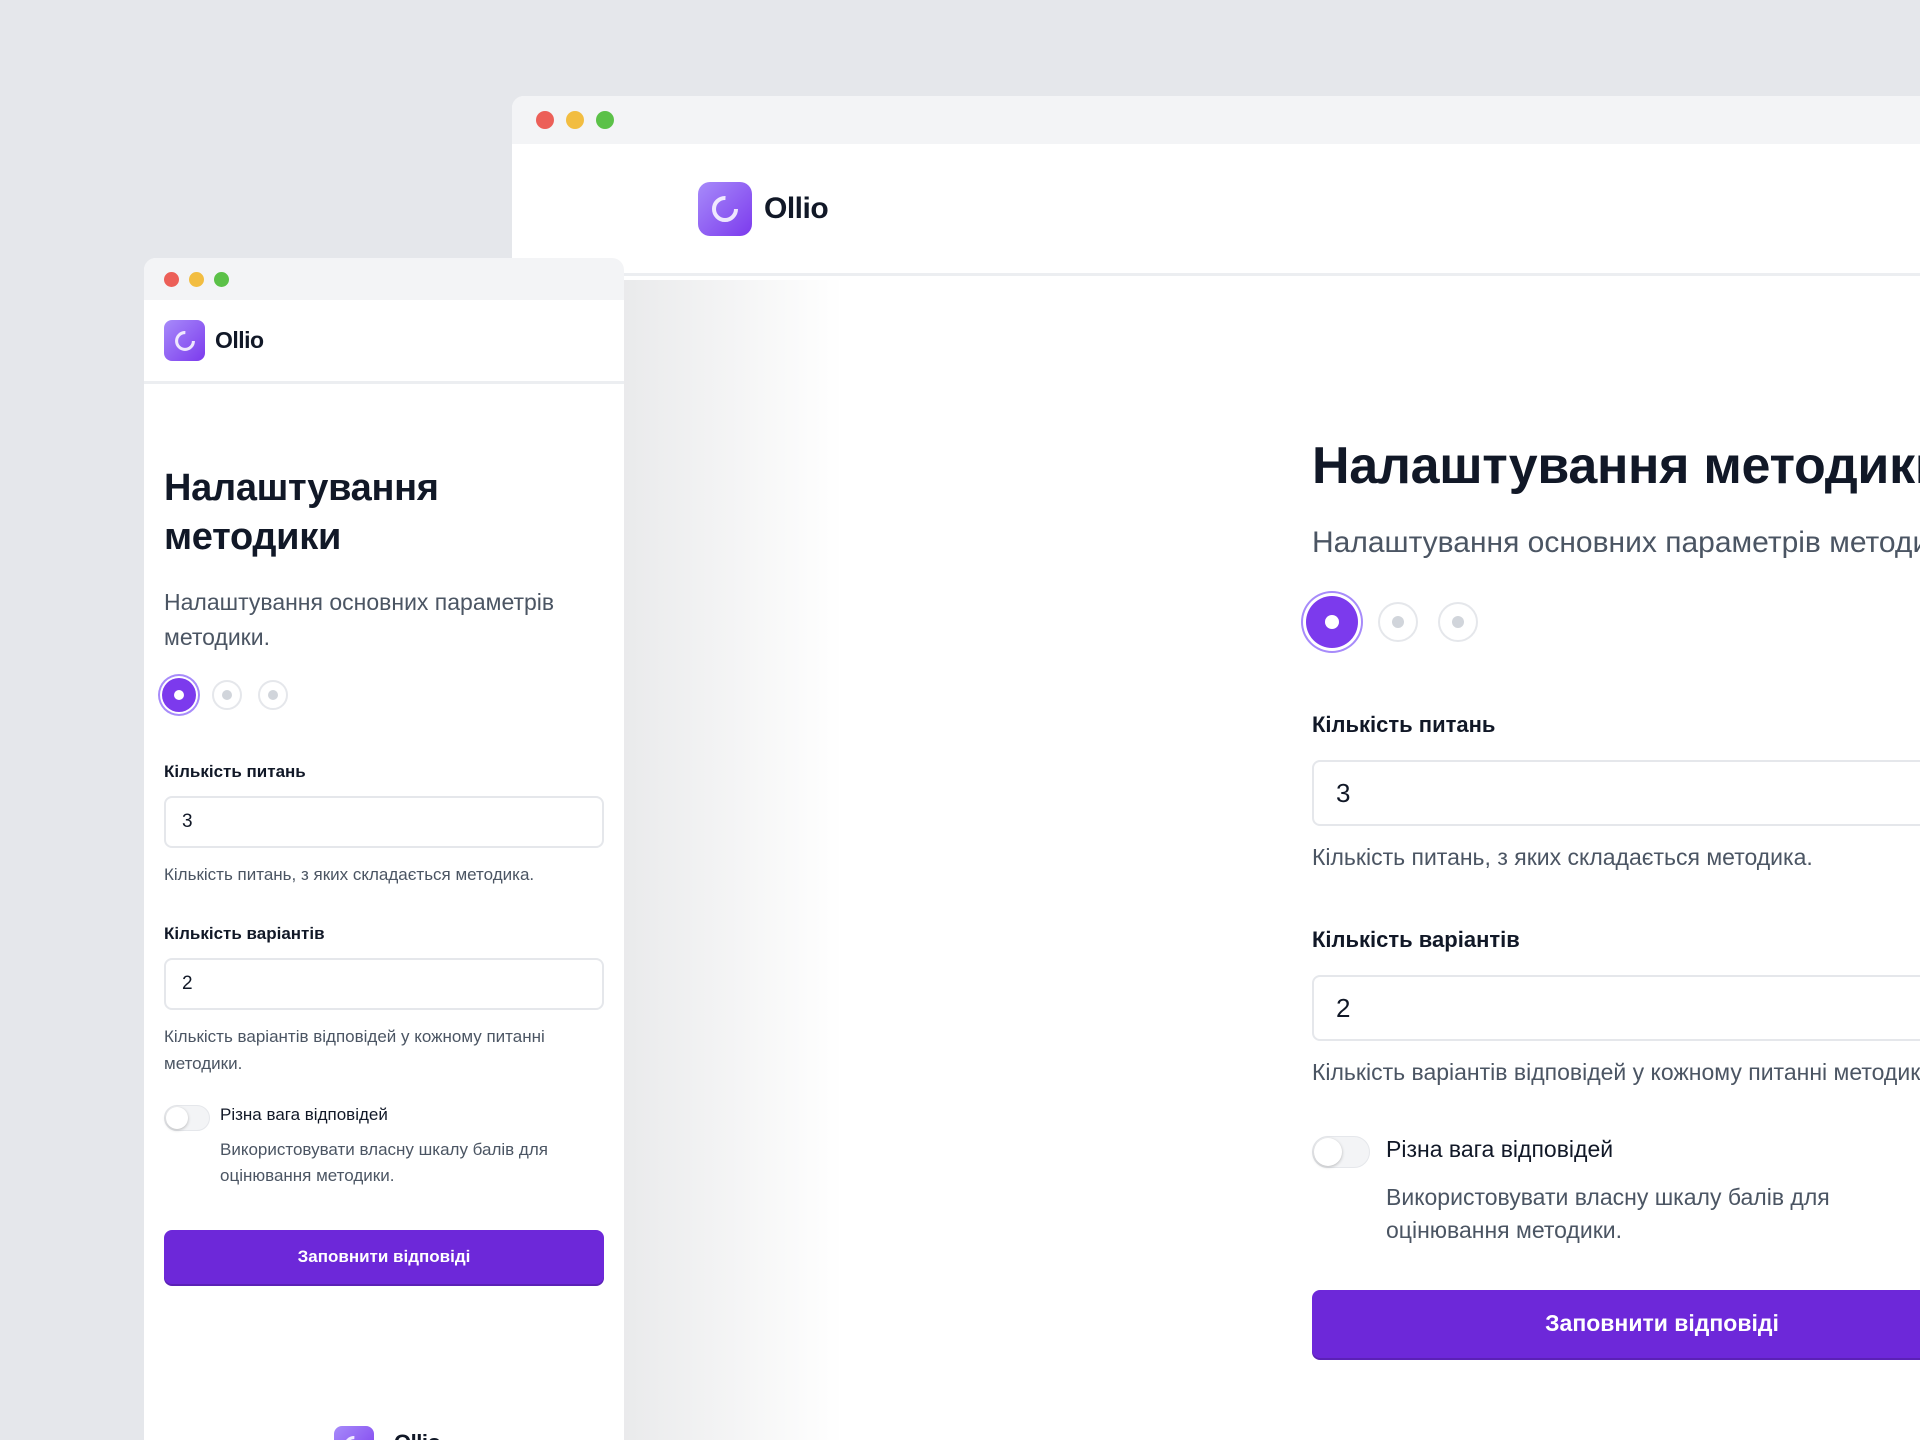 This screenshot has height=1440, width=1920. What do you see at coordinates (354, 1433) in the screenshot?
I see `footer-logo-icon` at bounding box center [354, 1433].